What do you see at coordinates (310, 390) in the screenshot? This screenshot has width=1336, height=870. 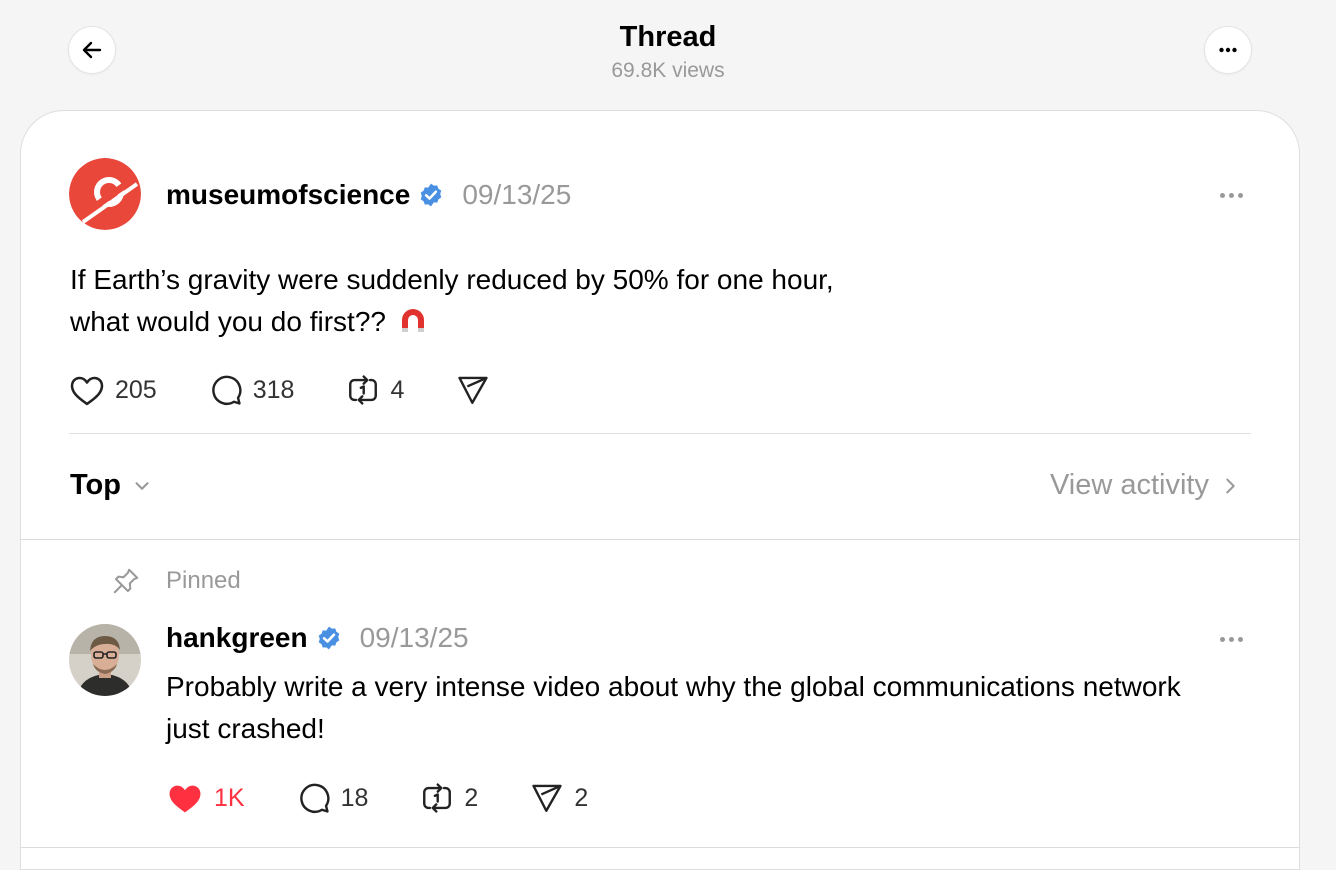 I see `post-actions: 205 318 4` at bounding box center [310, 390].